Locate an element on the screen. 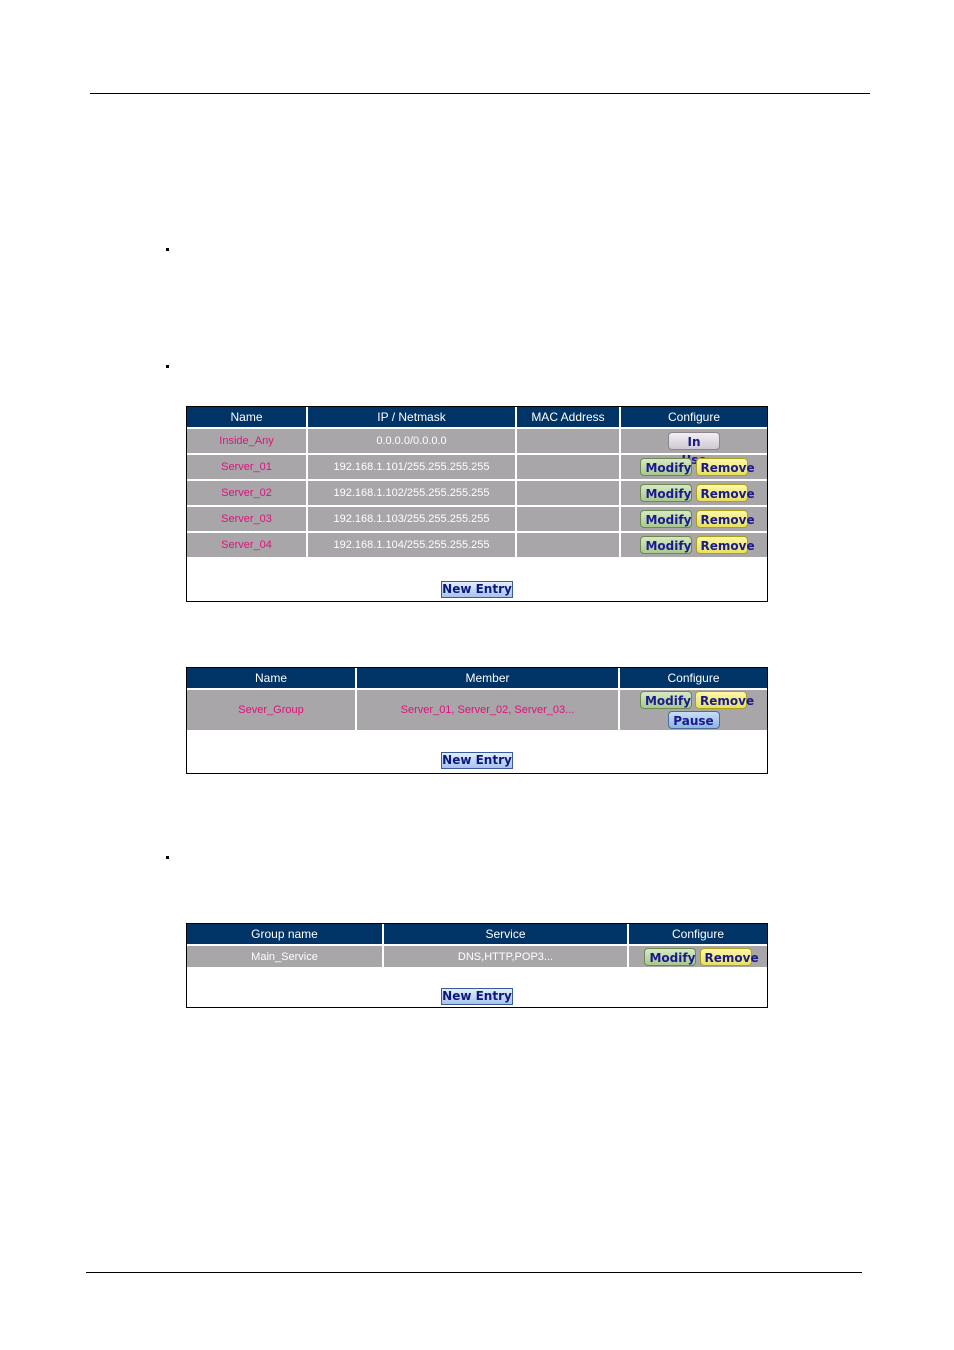  header-rule is located at coordinates (480, 93).